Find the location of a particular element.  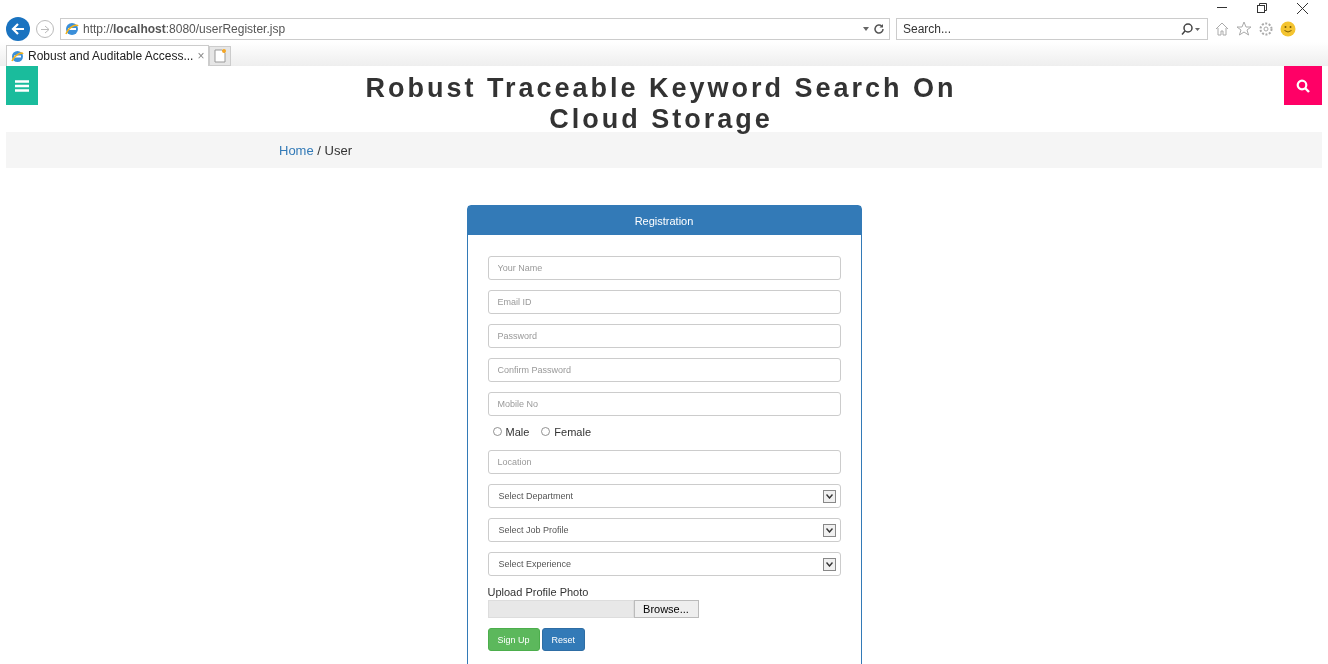

page-title: Robust Traceable Keyword Search On Cloud Storage is located at coordinates (661, 104).